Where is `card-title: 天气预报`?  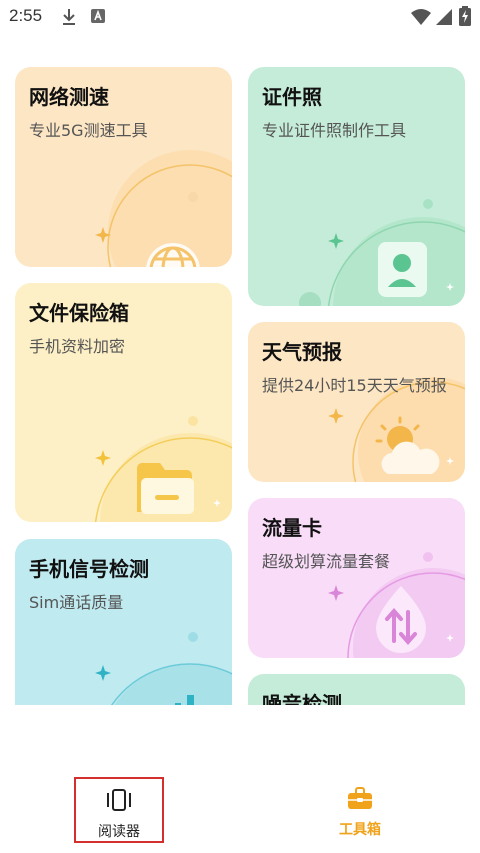 card-title: 天气预报 is located at coordinates (302, 352).